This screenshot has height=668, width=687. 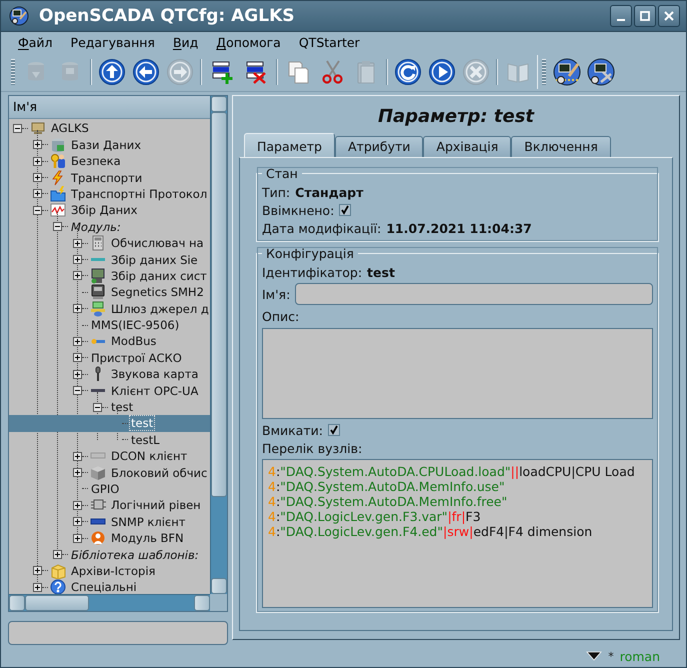 I want to click on tree-item: Архіви-Історія, so click(x=109, y=571).